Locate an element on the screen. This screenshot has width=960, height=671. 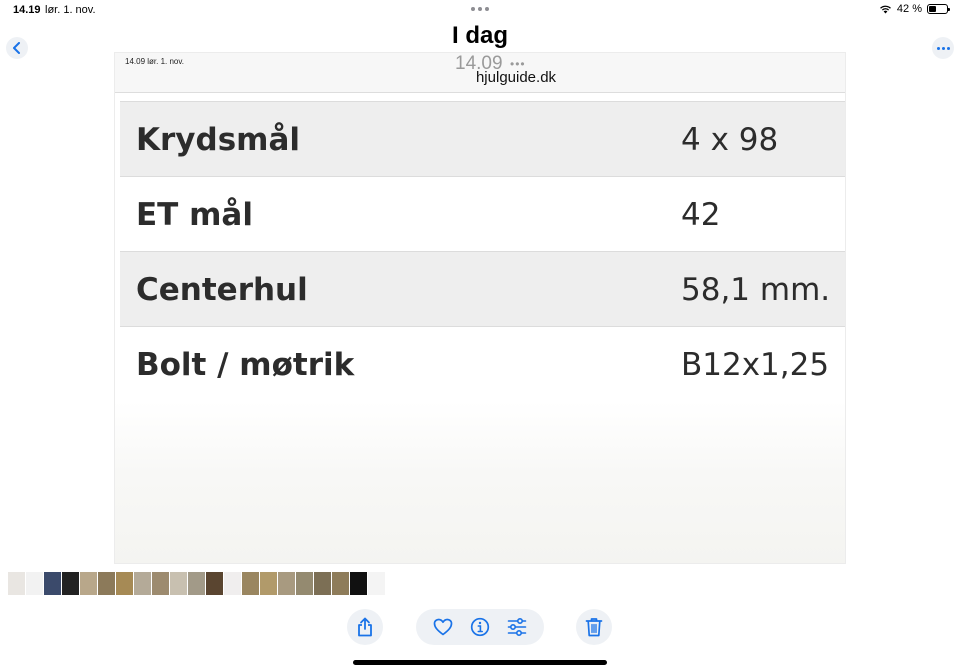
spec-label: Bolt / møtrik is located at coordinates (245, 365).